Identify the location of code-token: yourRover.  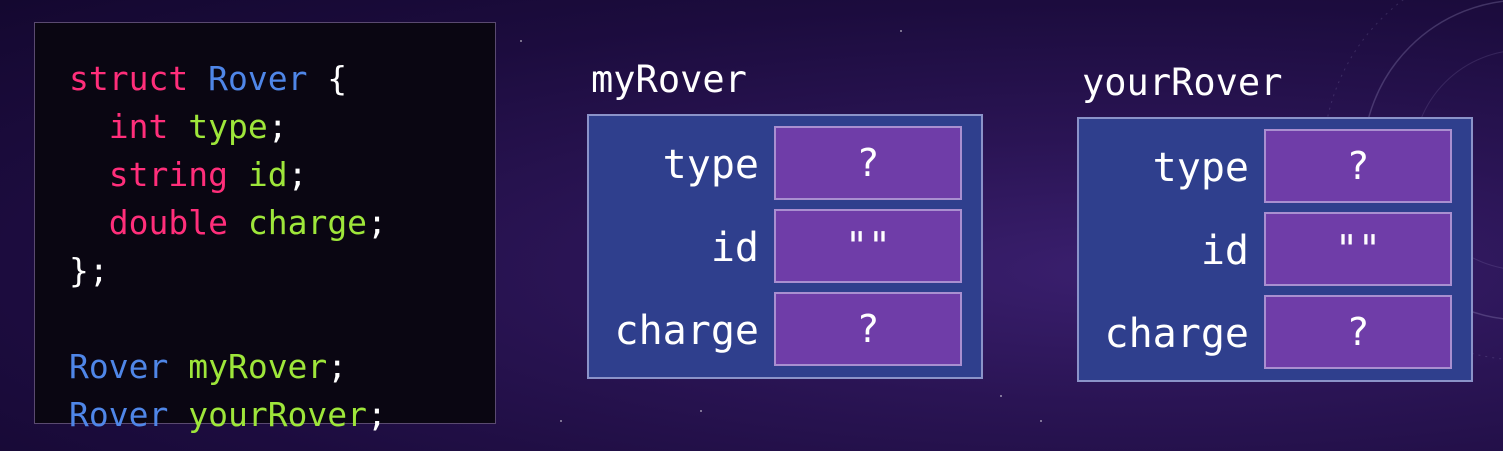
(278, 414).